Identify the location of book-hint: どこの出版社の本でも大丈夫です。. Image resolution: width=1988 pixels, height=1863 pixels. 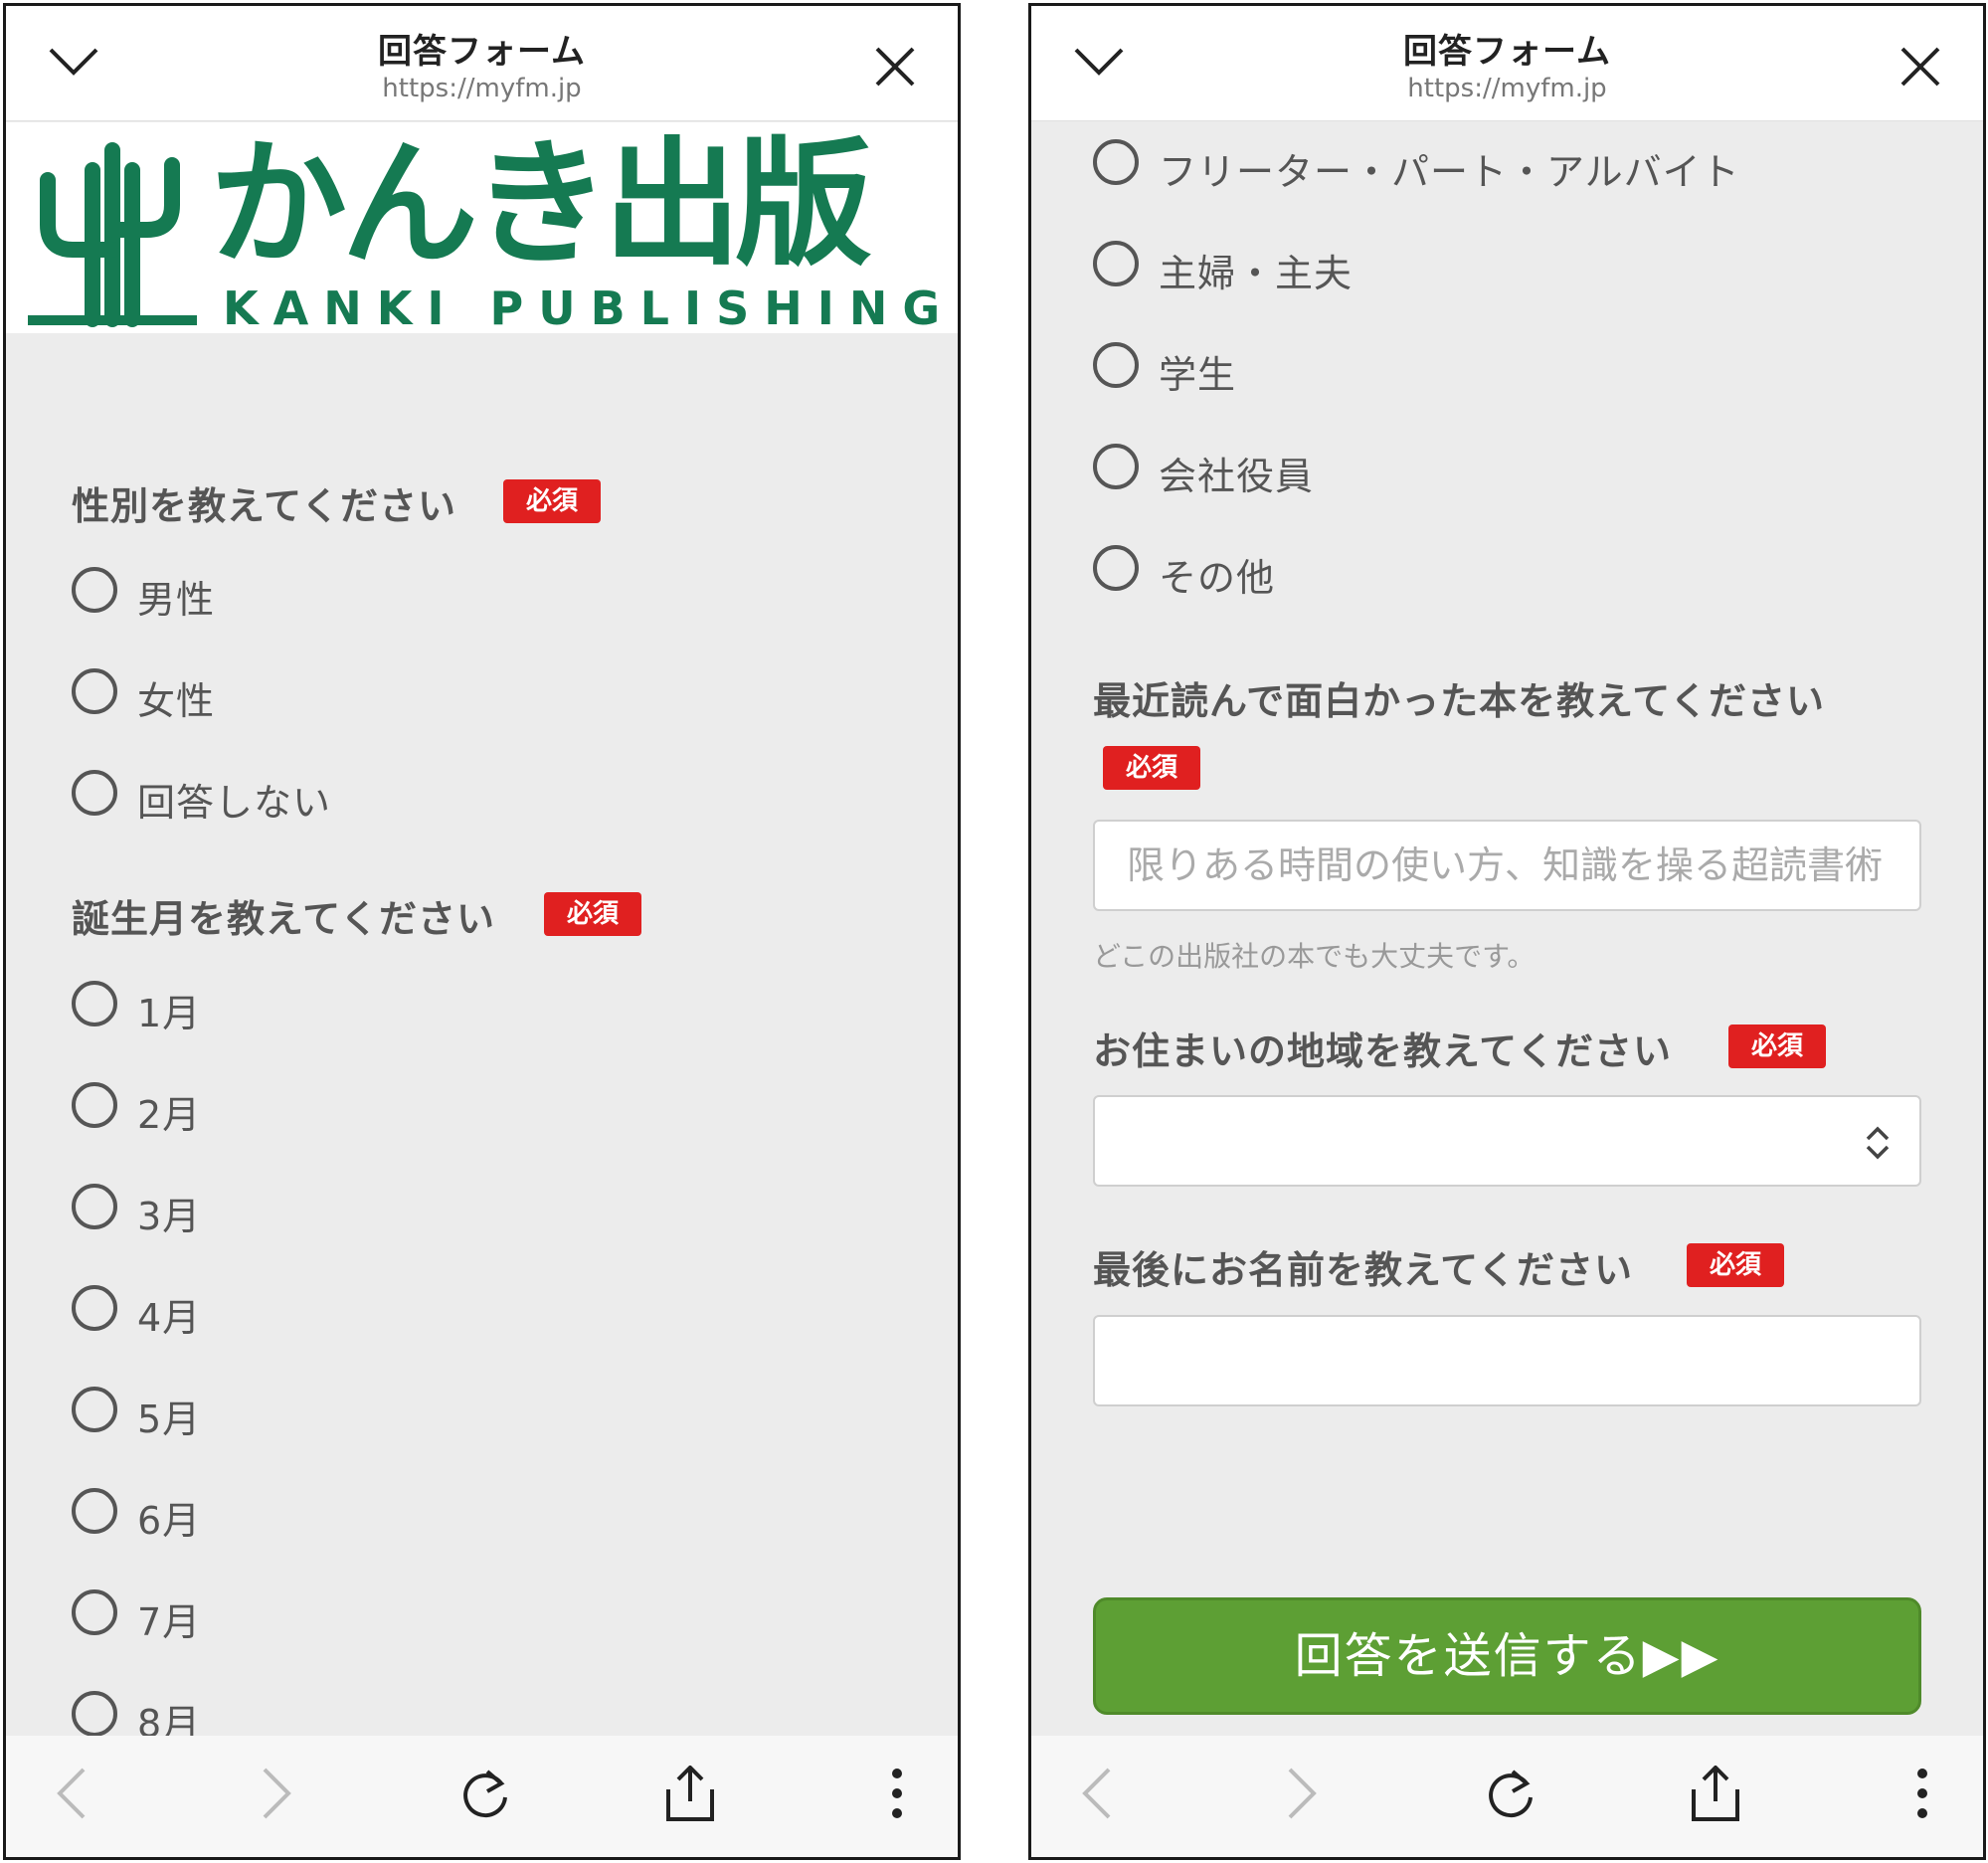
(1314, 956).